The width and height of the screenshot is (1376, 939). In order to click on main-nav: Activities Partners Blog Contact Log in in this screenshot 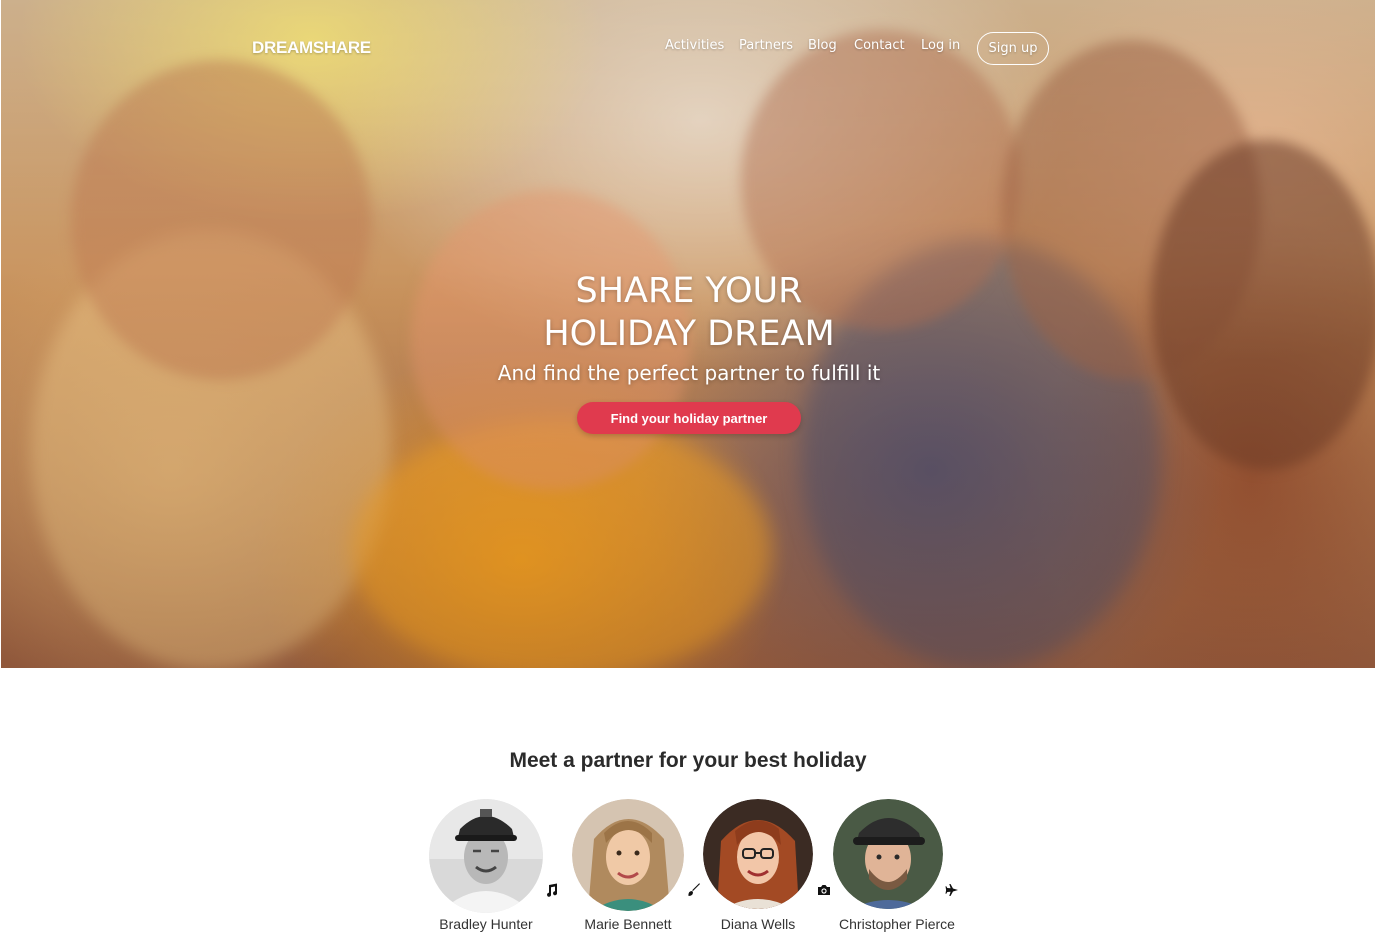, I will do `click(688, 48)`.